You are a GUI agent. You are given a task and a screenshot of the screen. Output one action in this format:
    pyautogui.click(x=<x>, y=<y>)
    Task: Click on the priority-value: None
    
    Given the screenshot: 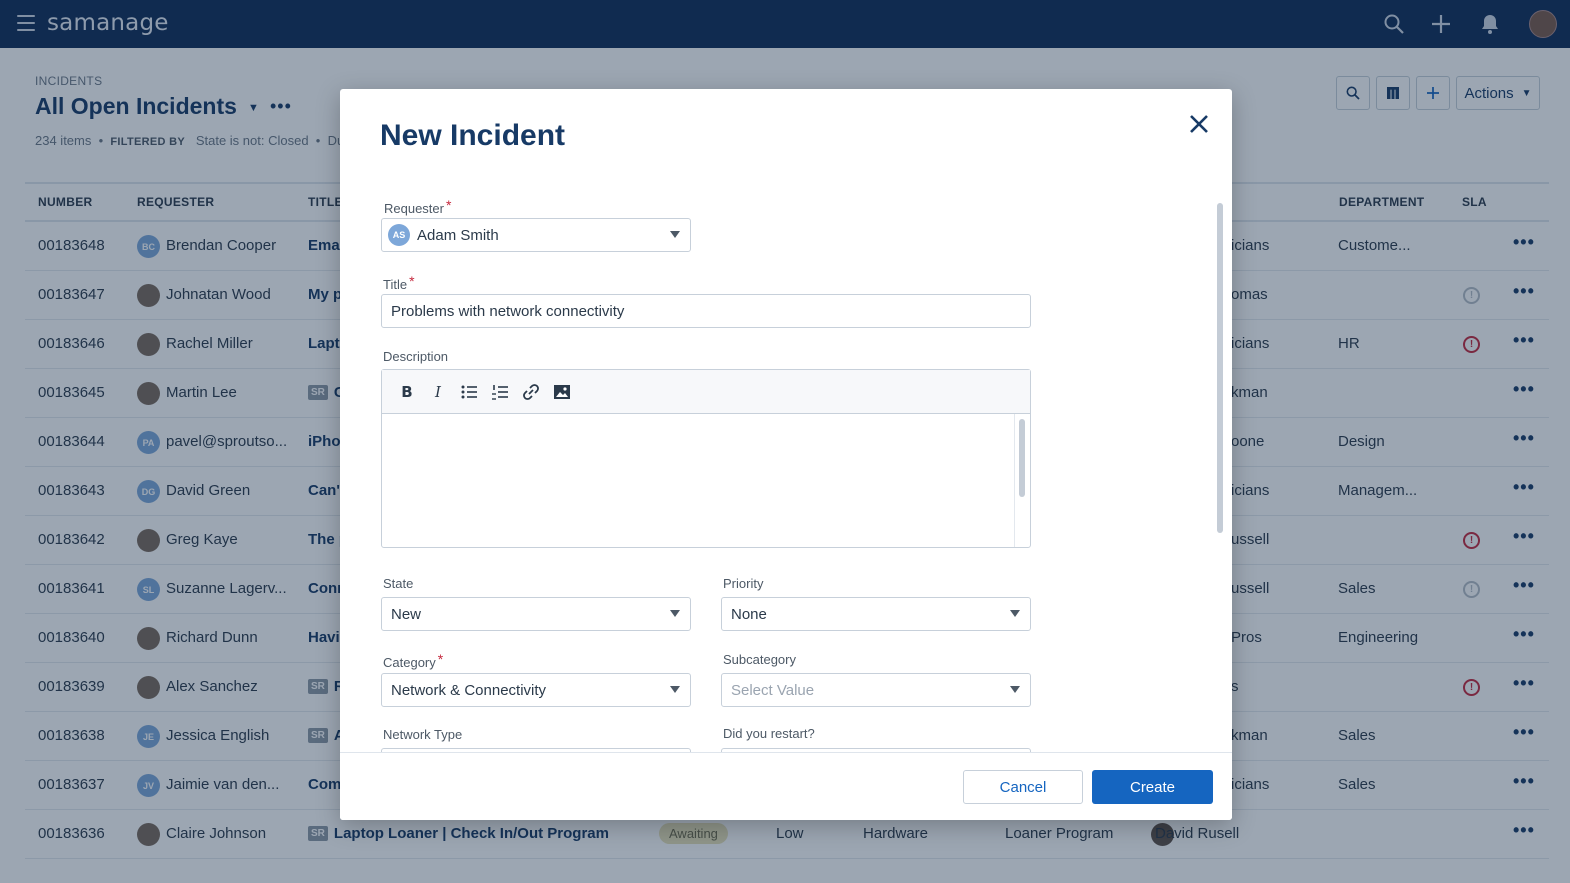 What is the action you would take?
    pyautogui.click(x=749, y=614)
    